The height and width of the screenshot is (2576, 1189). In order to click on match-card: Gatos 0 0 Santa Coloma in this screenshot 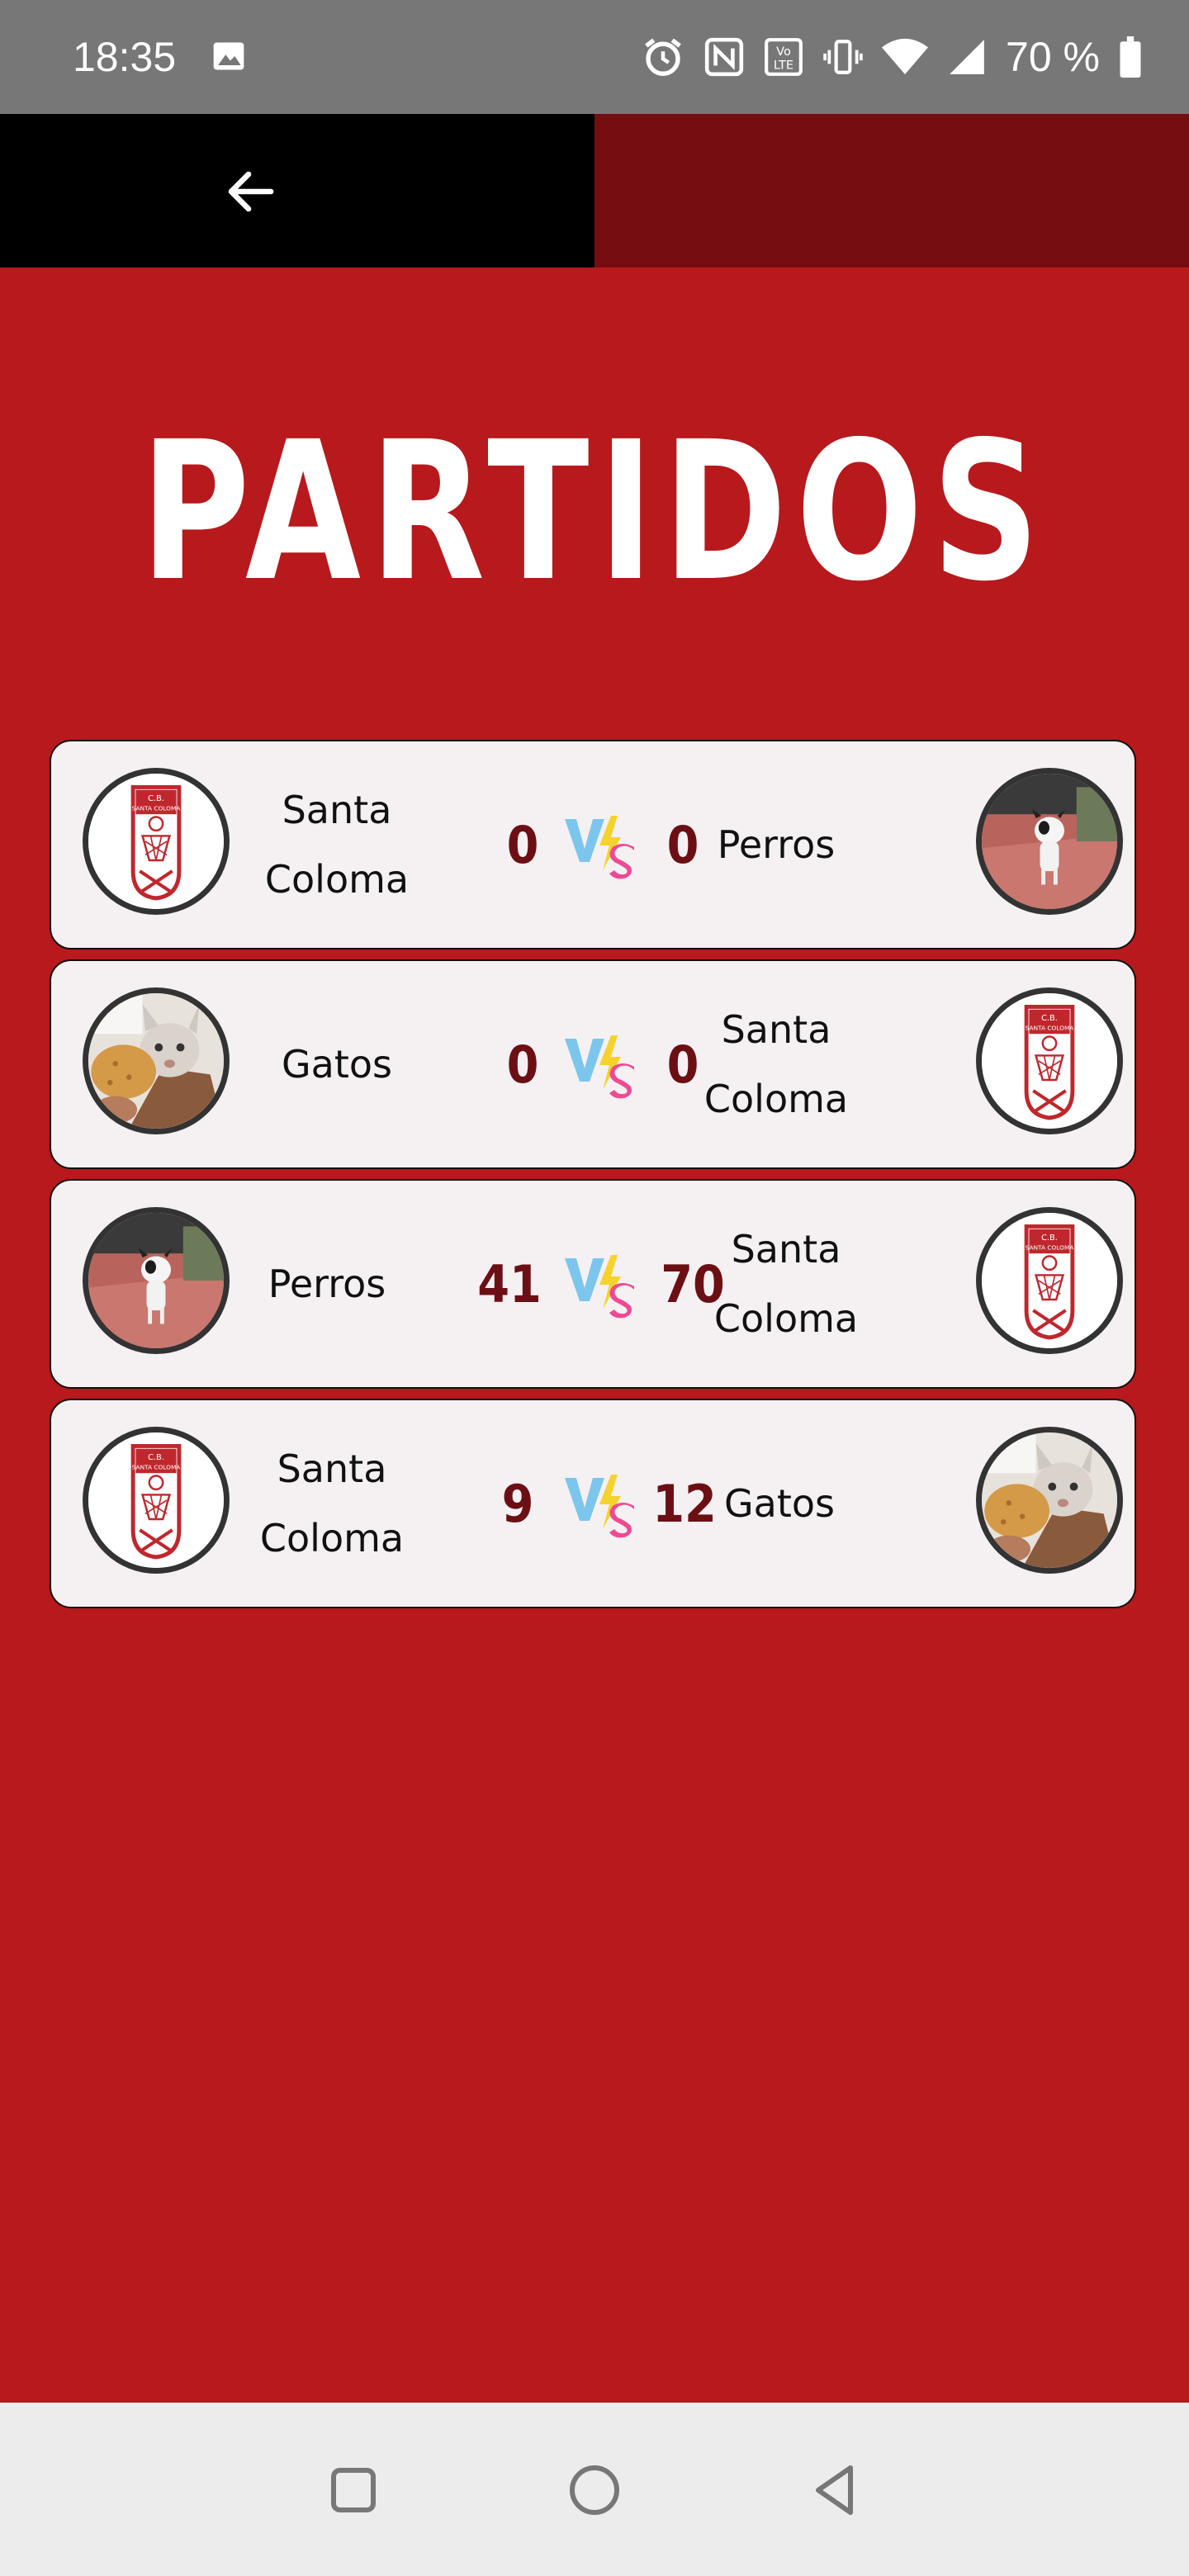, I will do `click(593, 1064)`.